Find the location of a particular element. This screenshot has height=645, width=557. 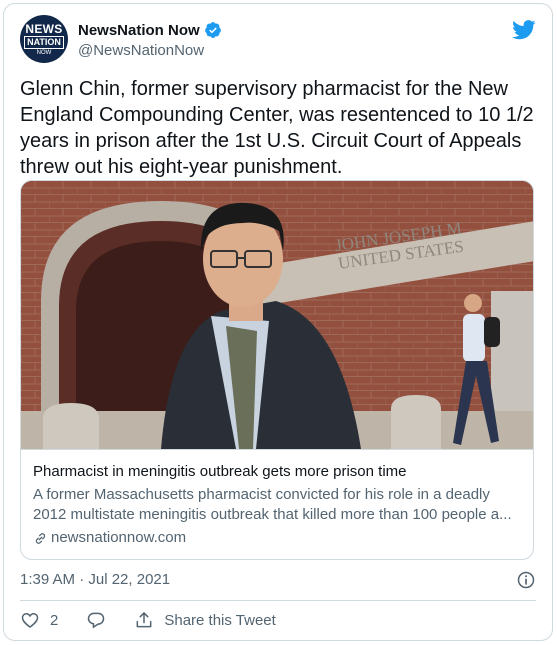

share-button: Share this Tweet is located at coordinates (205, 620).